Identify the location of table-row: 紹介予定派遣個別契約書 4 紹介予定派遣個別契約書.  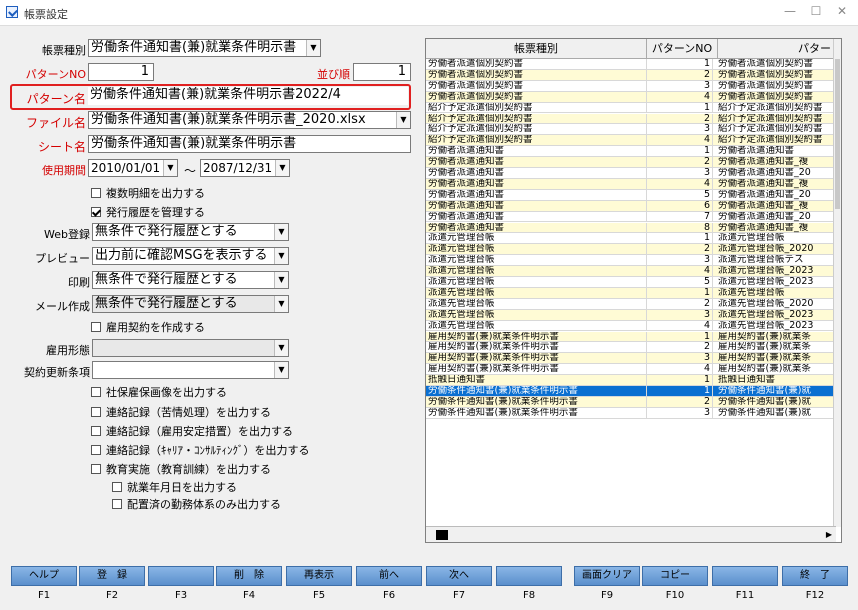
(631, 141).